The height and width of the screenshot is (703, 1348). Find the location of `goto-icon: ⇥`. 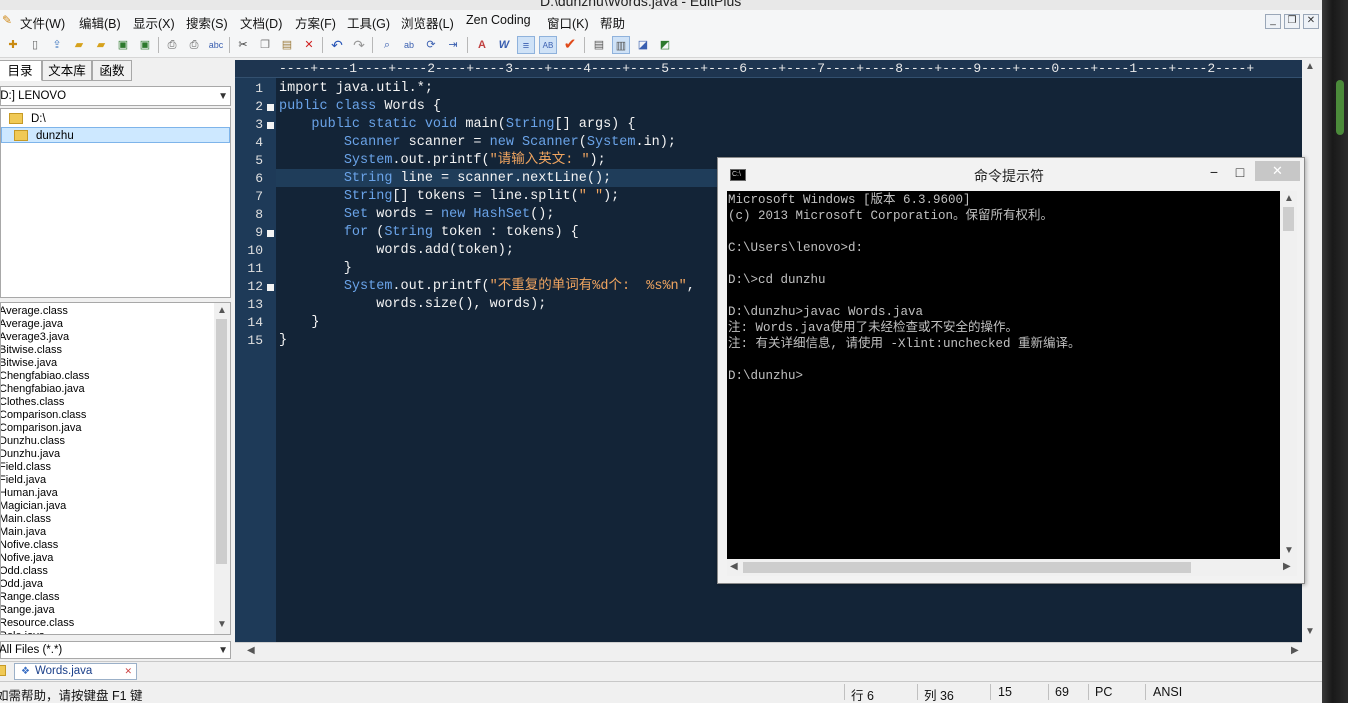

goto-icon: ⇥ is located at coordinates (453, 45).